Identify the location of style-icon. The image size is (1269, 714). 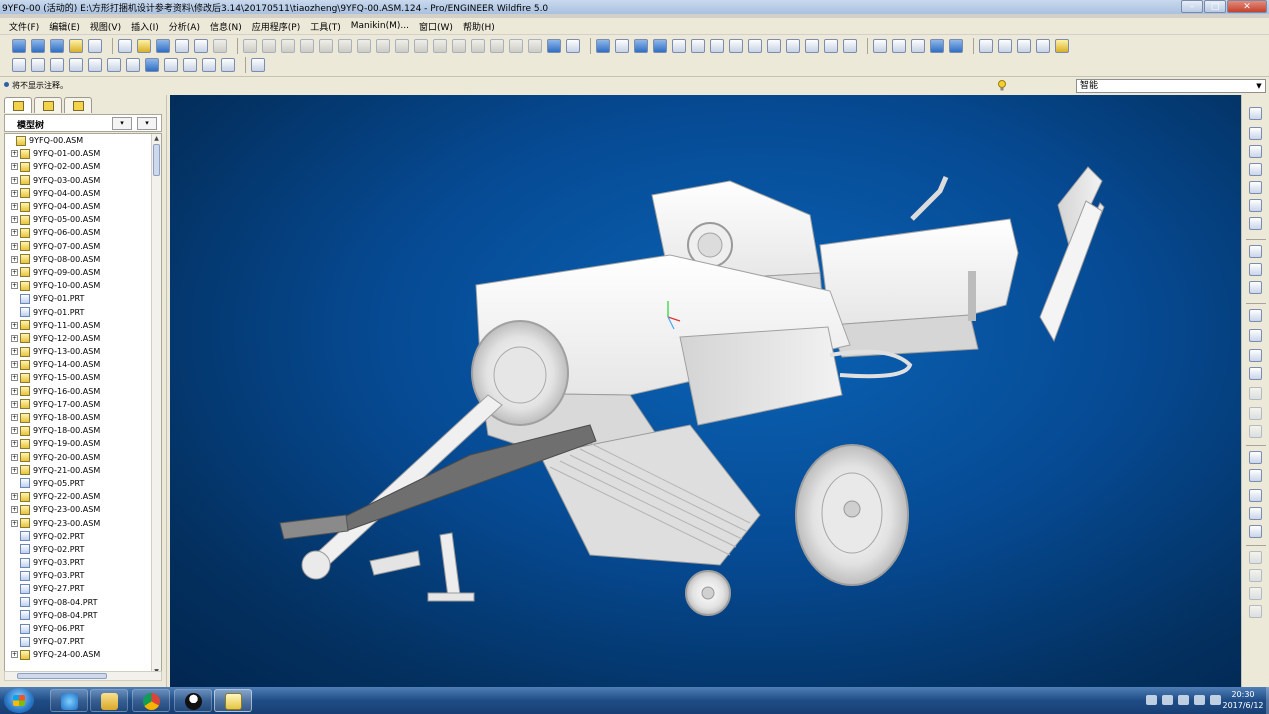
(1255, 611).